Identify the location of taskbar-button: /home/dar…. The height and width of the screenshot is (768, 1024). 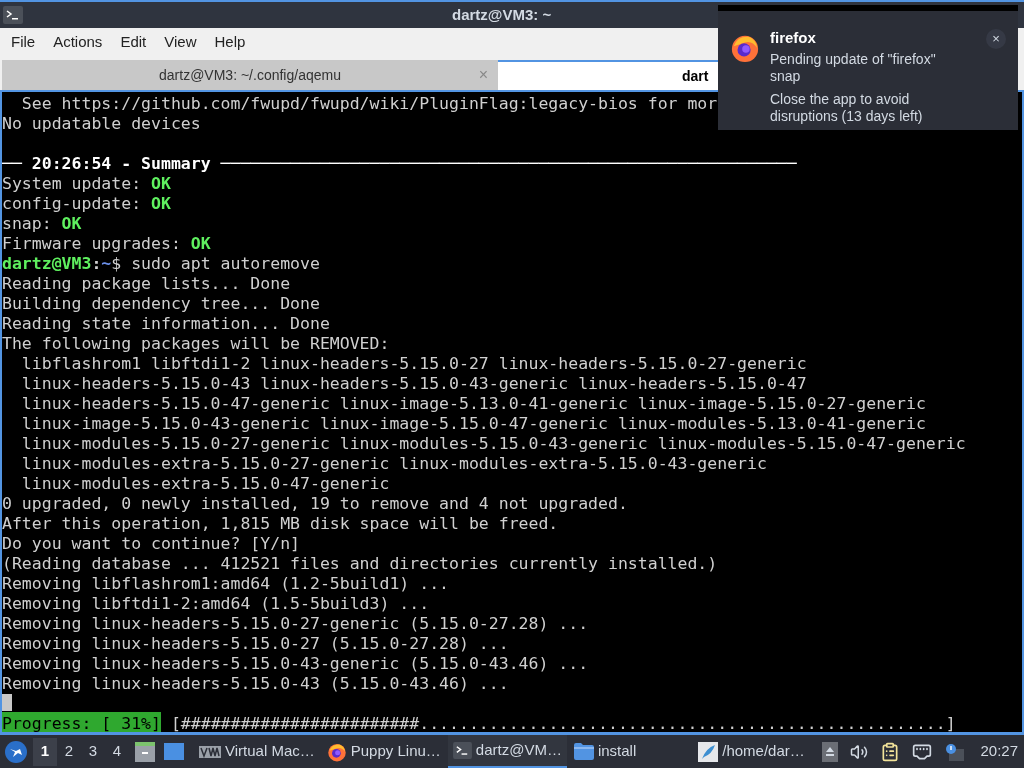
(751, 751).